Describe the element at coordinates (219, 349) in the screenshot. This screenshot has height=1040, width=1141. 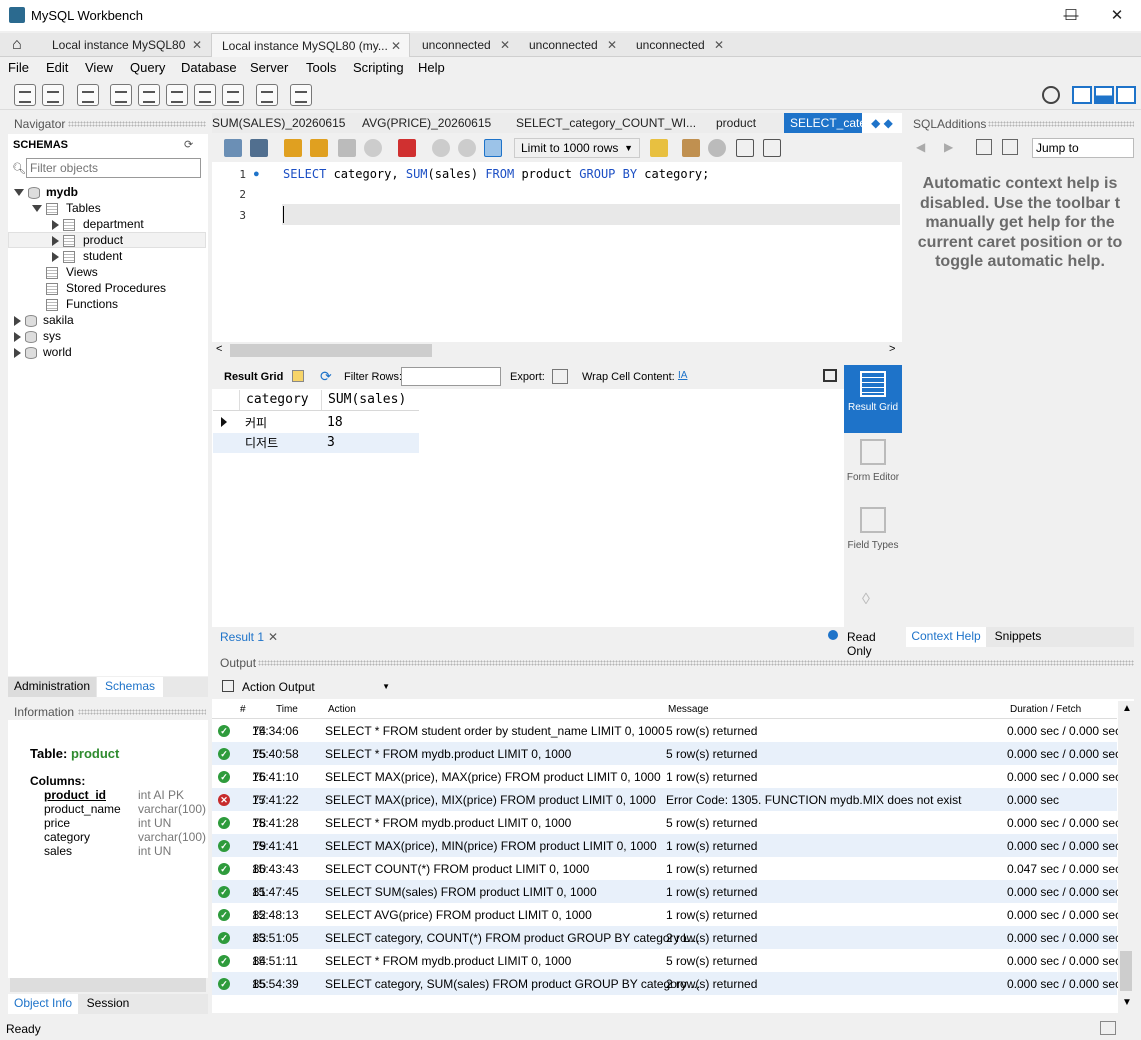
I see `scroll-left-icon: <` at that location.